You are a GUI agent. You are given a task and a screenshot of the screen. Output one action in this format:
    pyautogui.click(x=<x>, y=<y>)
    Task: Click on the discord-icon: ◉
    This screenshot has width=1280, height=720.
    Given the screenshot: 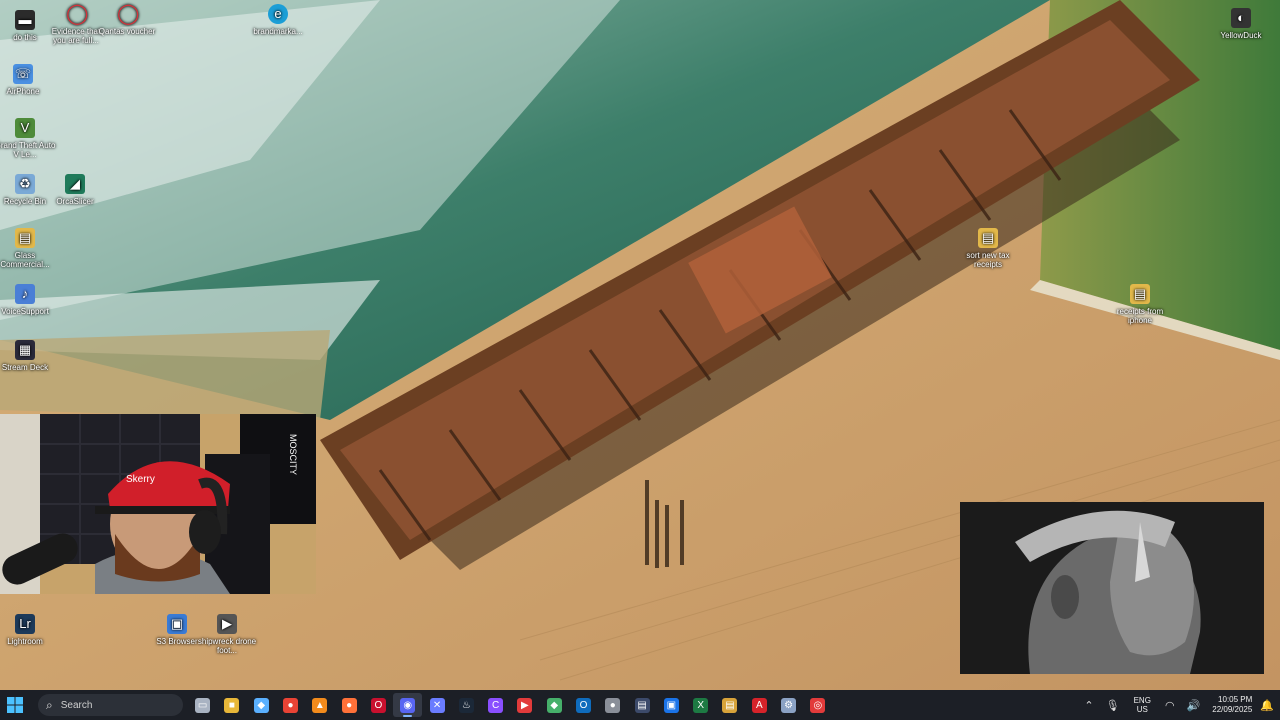 What is the action you would take?
    pyautogui.click(x=408, y=705)
    